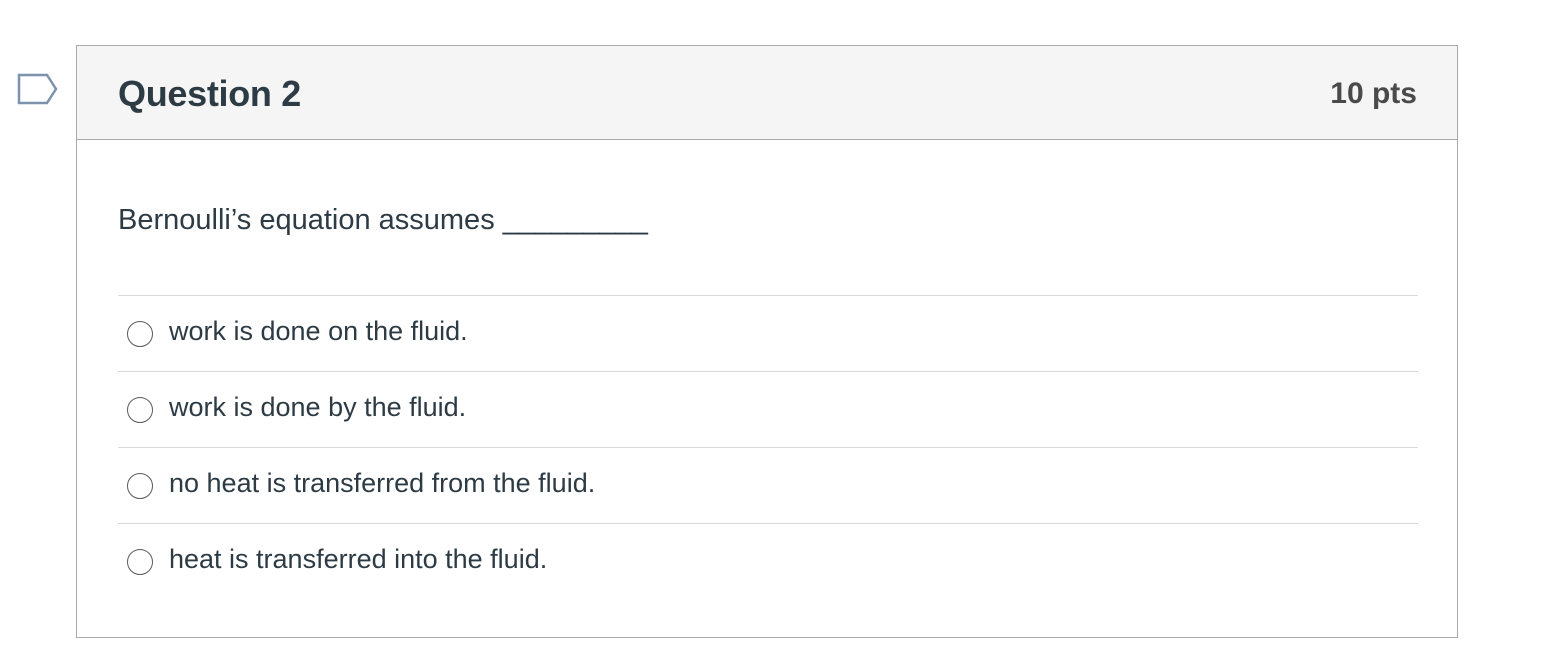 Image resolution: width=1560 pixels, height=668 pixels. What do you see at coordinates (382, 483) in the screenshot?
I see `answer-label: no heat is transferred from the fluid.` at bounding box center [382, 483].